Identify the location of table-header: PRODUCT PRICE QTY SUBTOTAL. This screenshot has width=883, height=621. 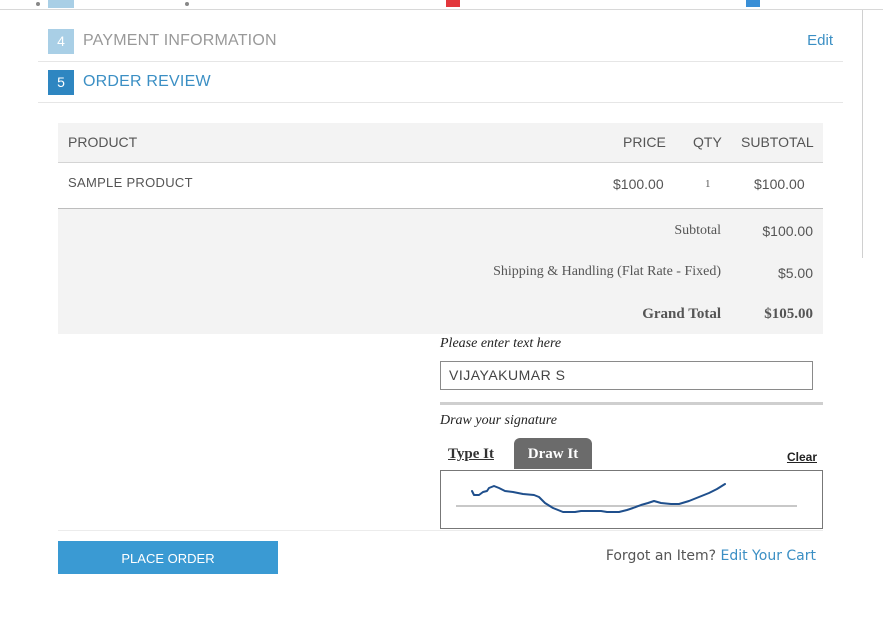
(440, 143).